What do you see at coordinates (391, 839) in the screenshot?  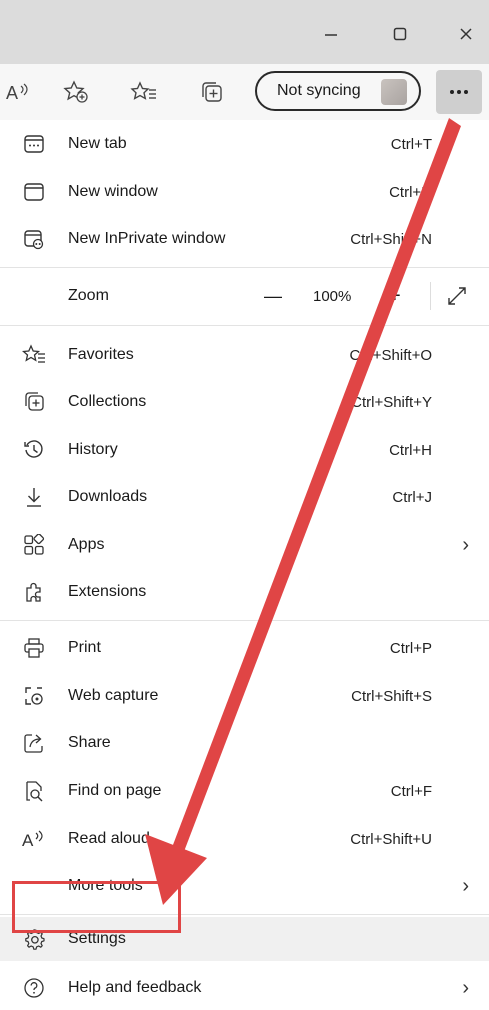 I see `shortcut-text: Ctrl+Shift+U` at bounding box center [391, 839].